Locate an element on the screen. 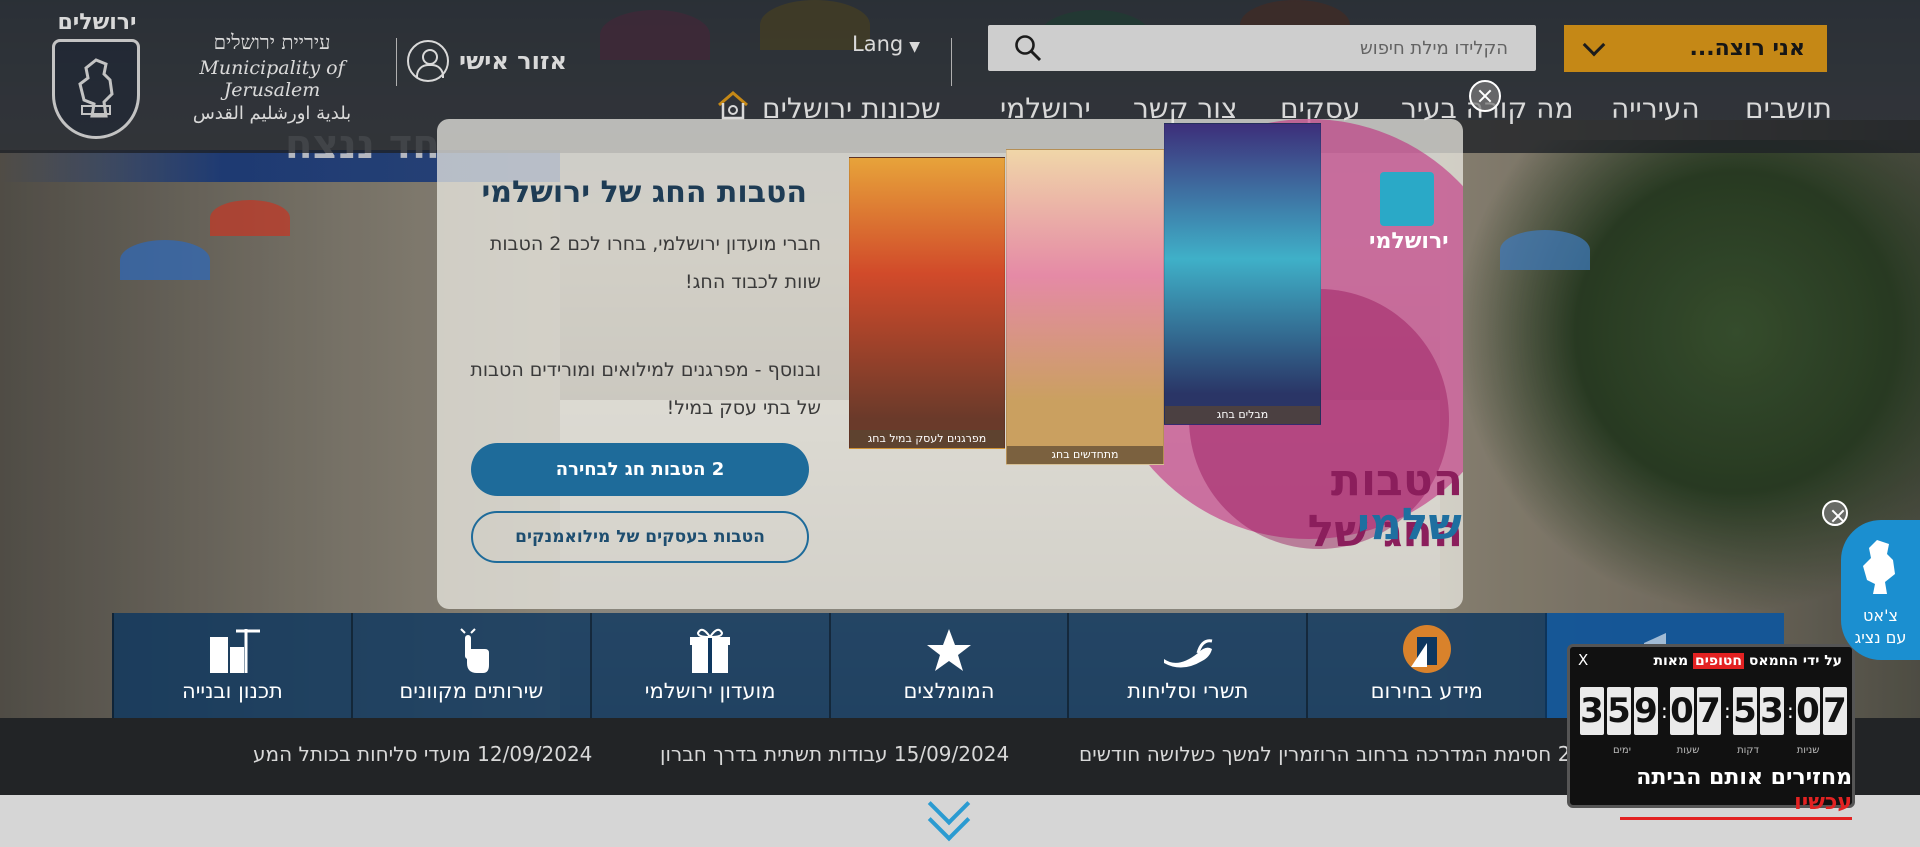 This screenshot has width=1920, height=847. personal-area-button: אזור אישי is located at coordinates (487, 61).